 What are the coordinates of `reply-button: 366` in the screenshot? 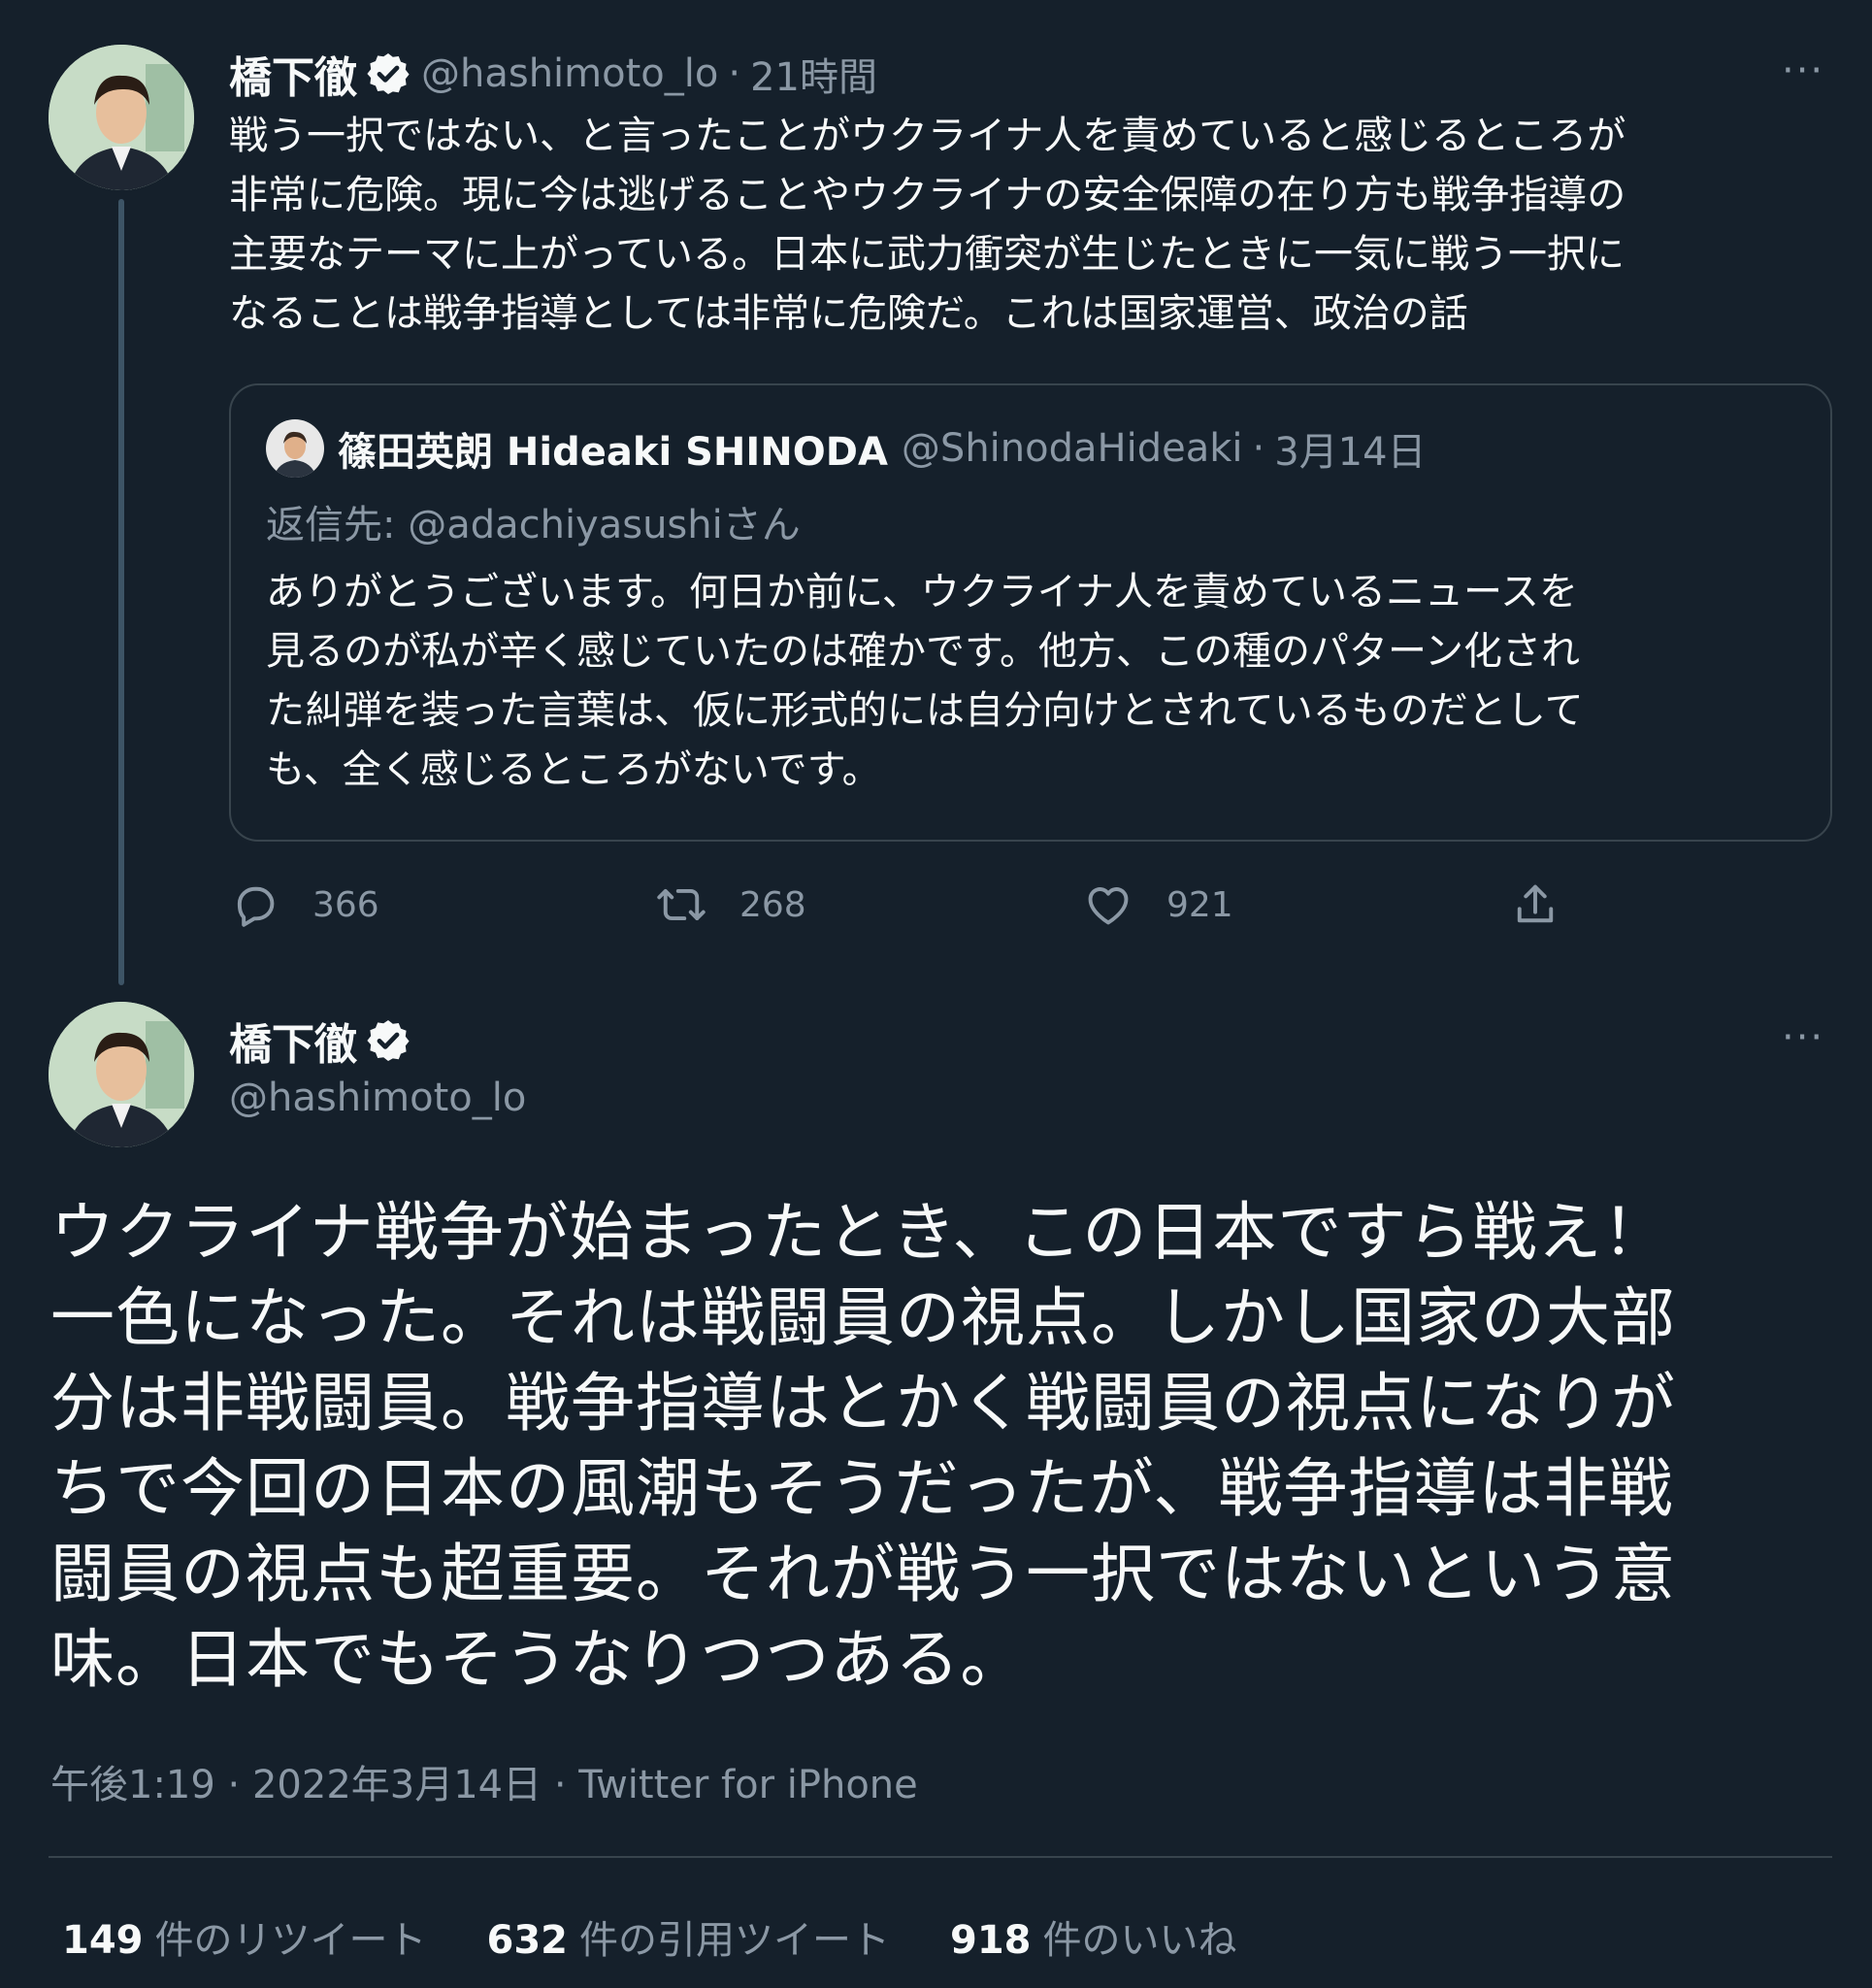 It's located at (304, 905).